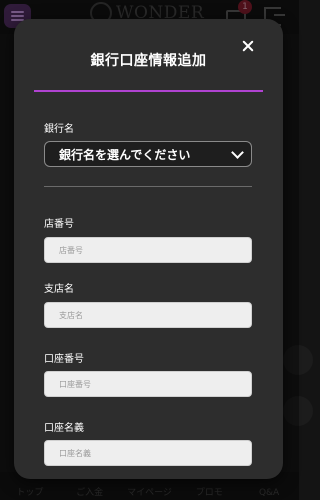 This screenshot has height=500, width=320. I want to click on branch-name-input, so click(148, 315).